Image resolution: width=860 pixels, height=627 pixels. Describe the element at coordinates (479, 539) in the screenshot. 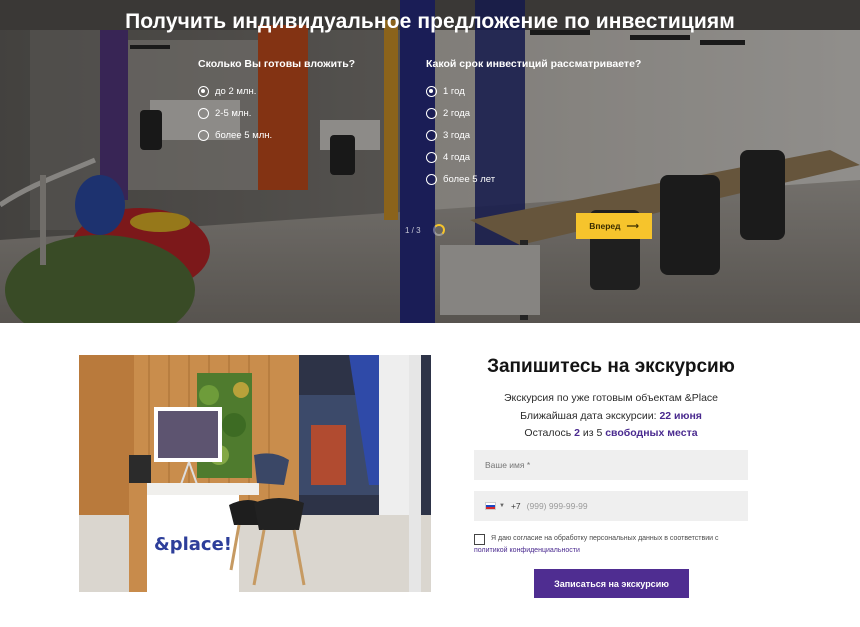

I see `consent-checkbox` at that location.